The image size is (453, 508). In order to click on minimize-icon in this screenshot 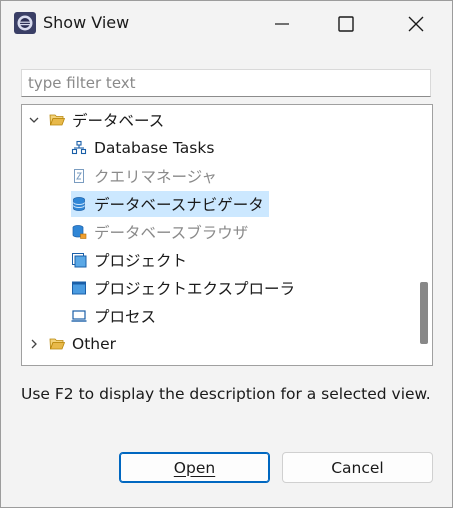, I will do `click(282, 24)`.